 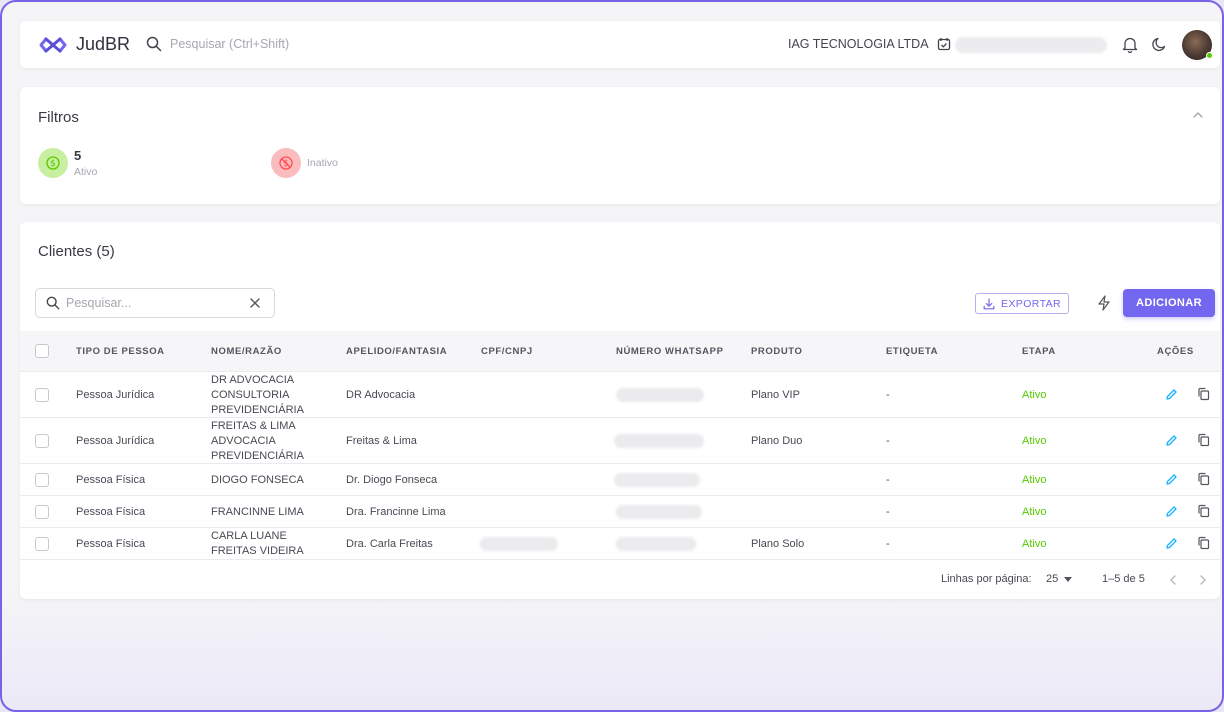 I want to click on app-logo: JudBR, so click(x=84, y=44).